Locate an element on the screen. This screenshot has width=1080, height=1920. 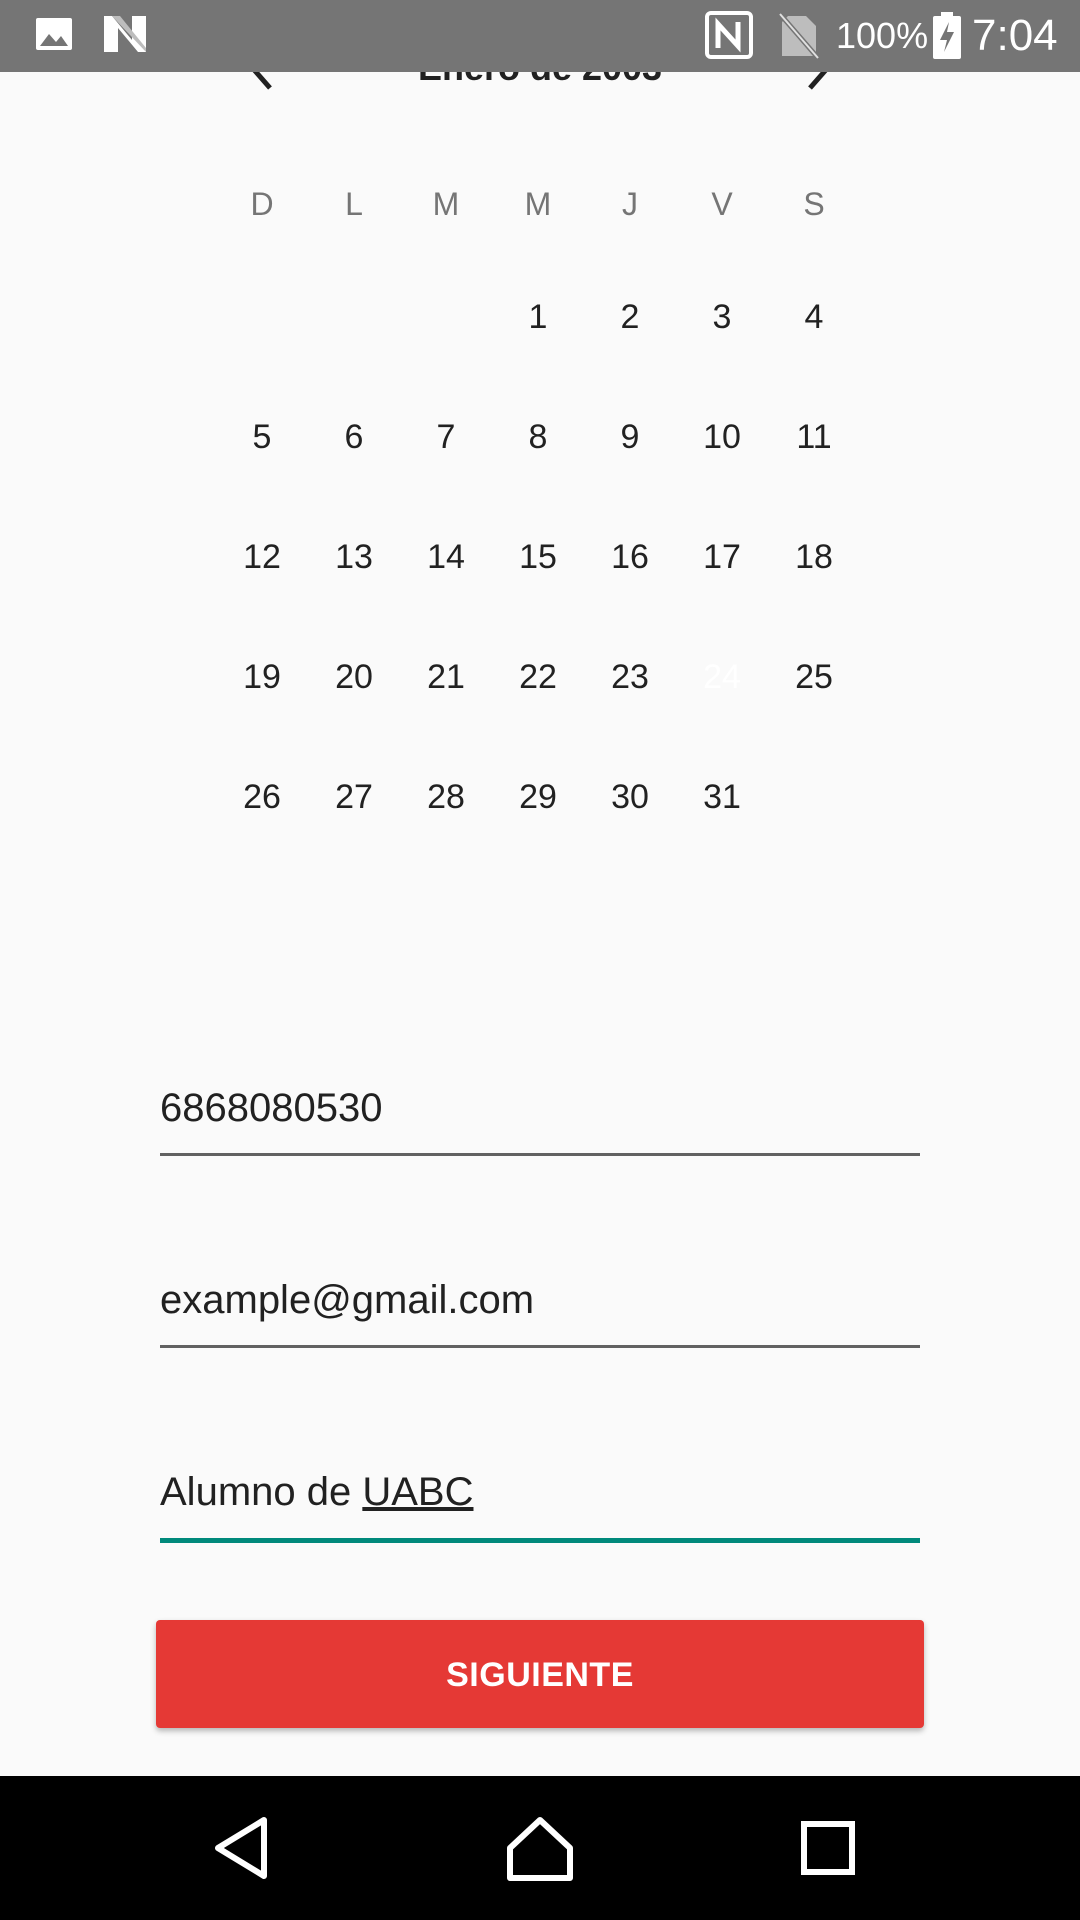
day-number: 23 is located at coordinates (630, 677).